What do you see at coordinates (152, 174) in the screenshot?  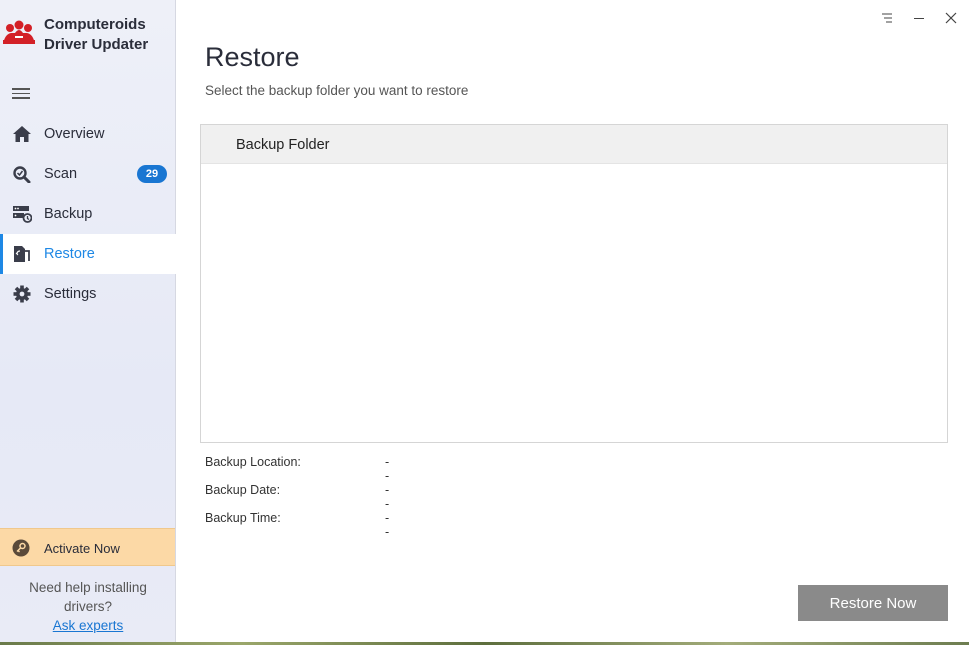 I see `scan-count-badge: 29` at bounding box center [152, 174].